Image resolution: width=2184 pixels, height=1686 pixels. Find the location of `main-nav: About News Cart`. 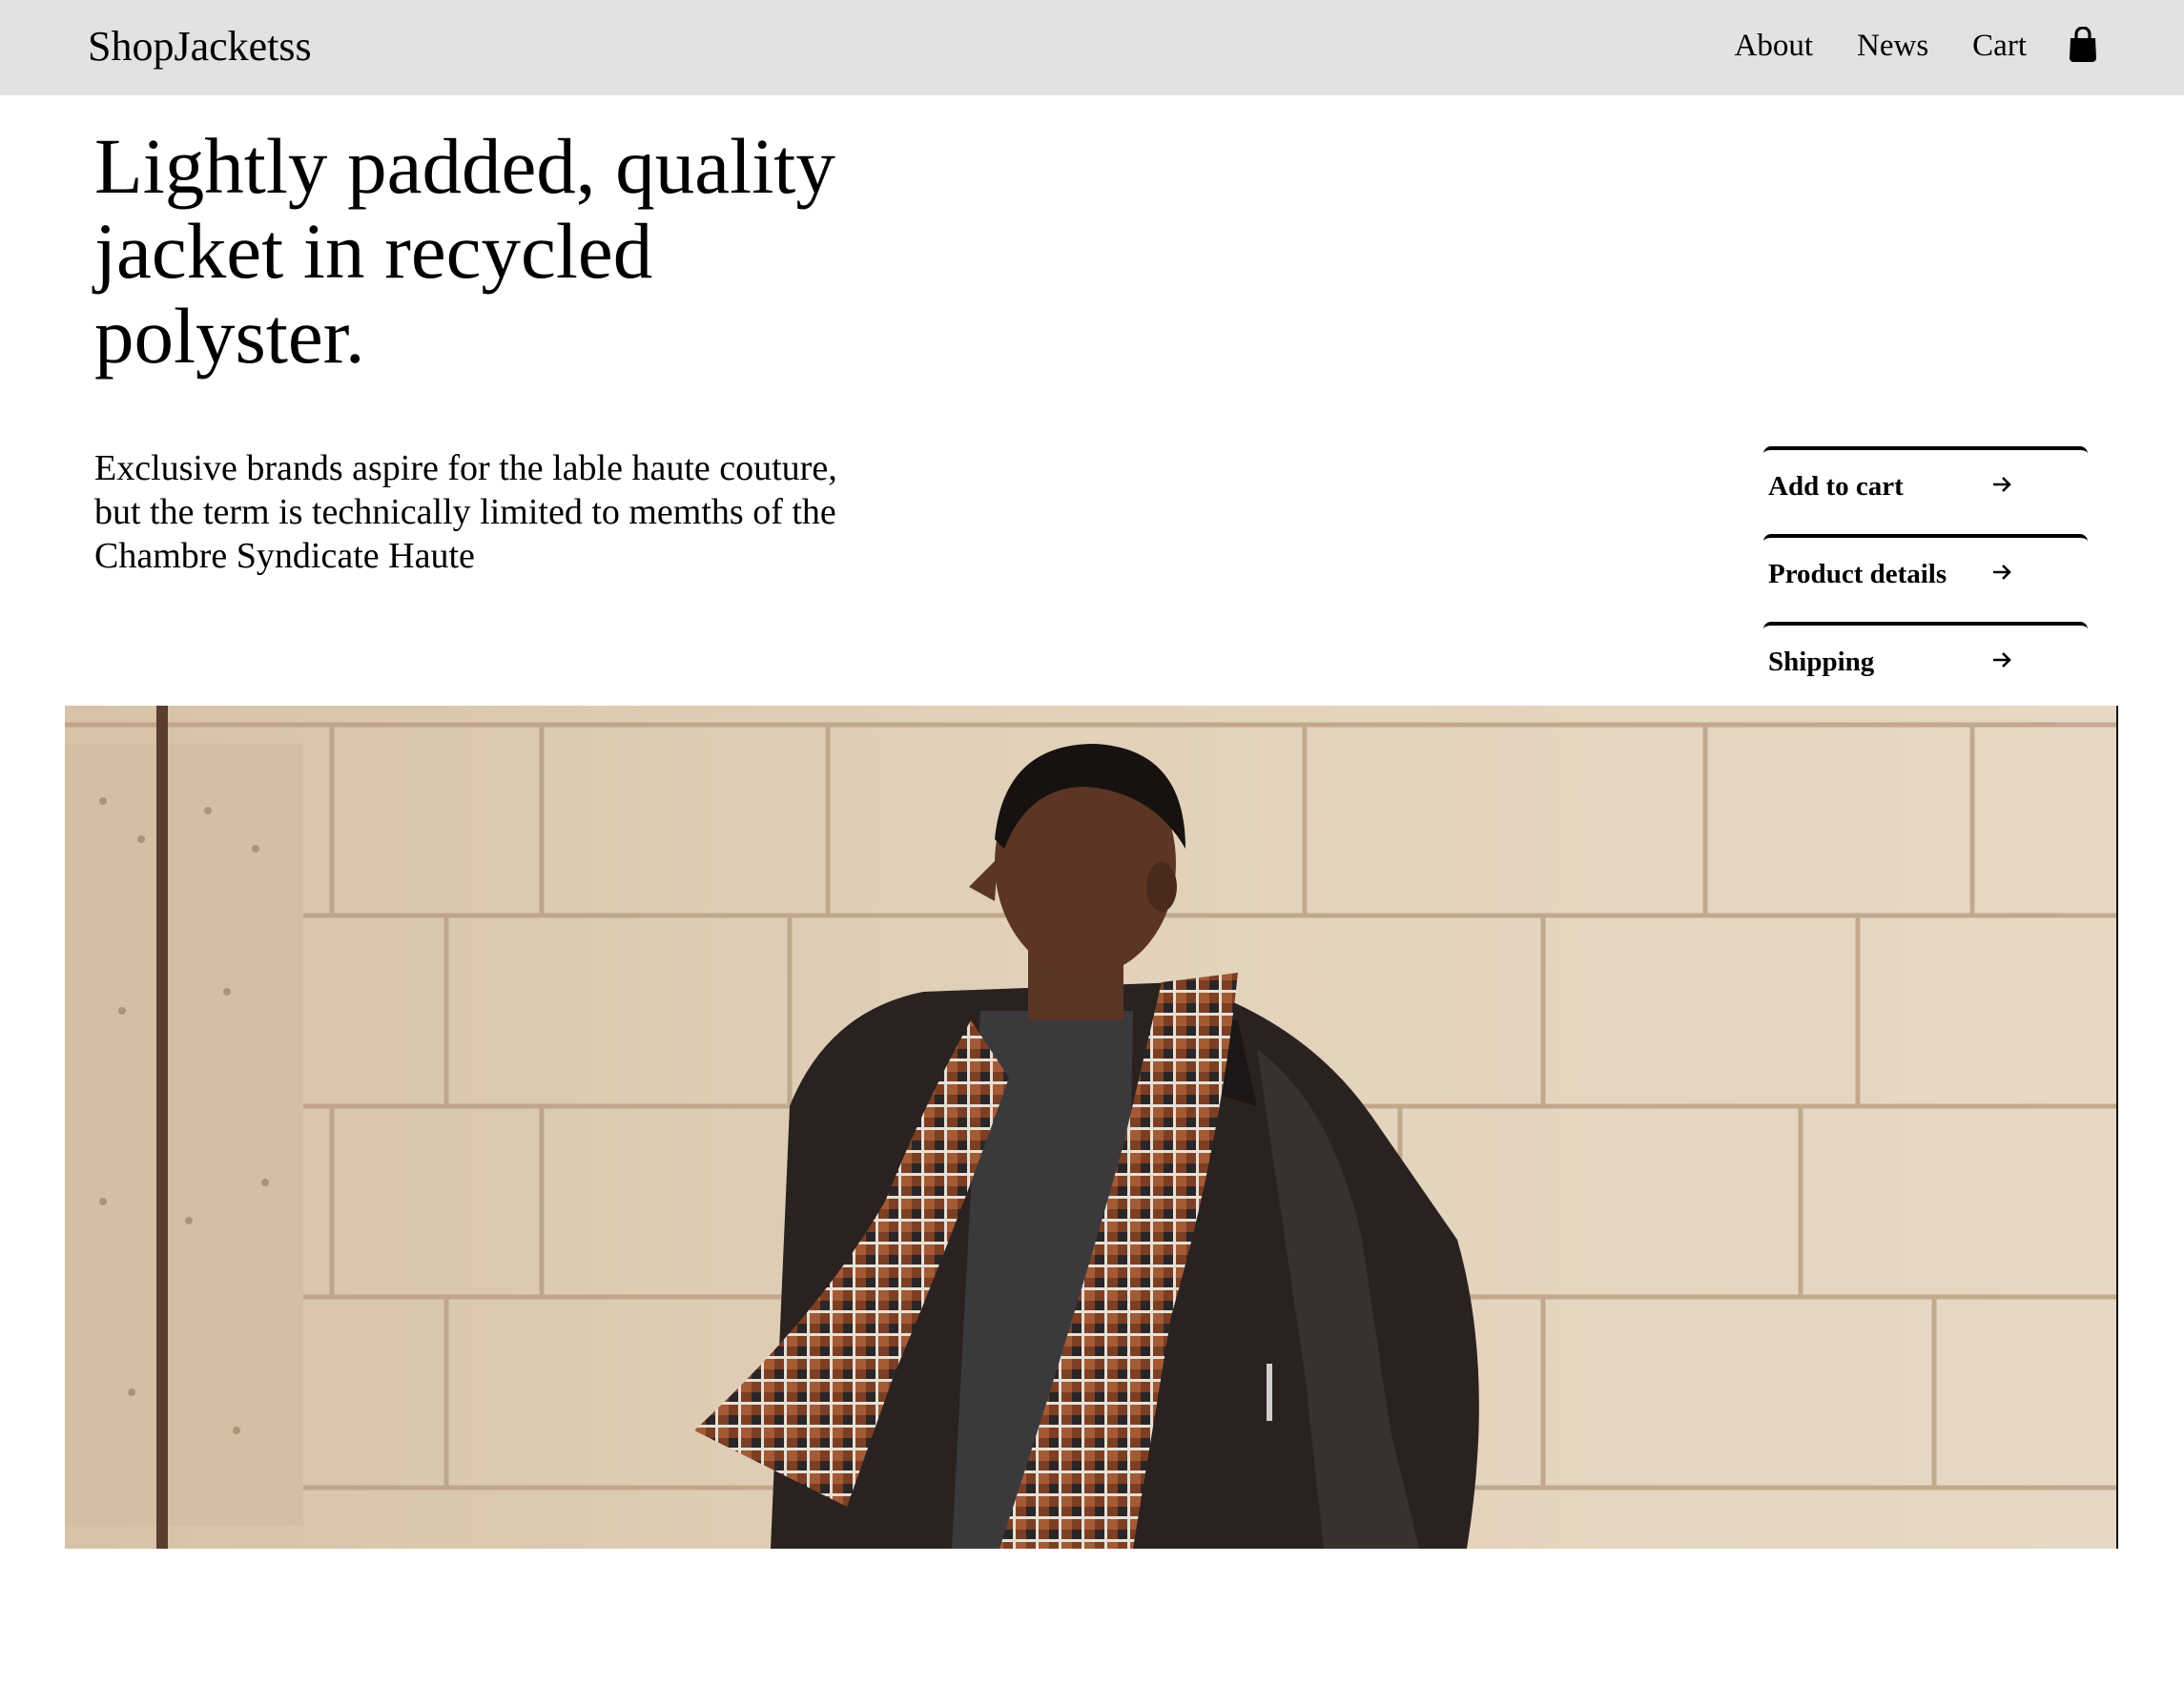

main-nav: About News Cart is located at coordinates (1859, 46).